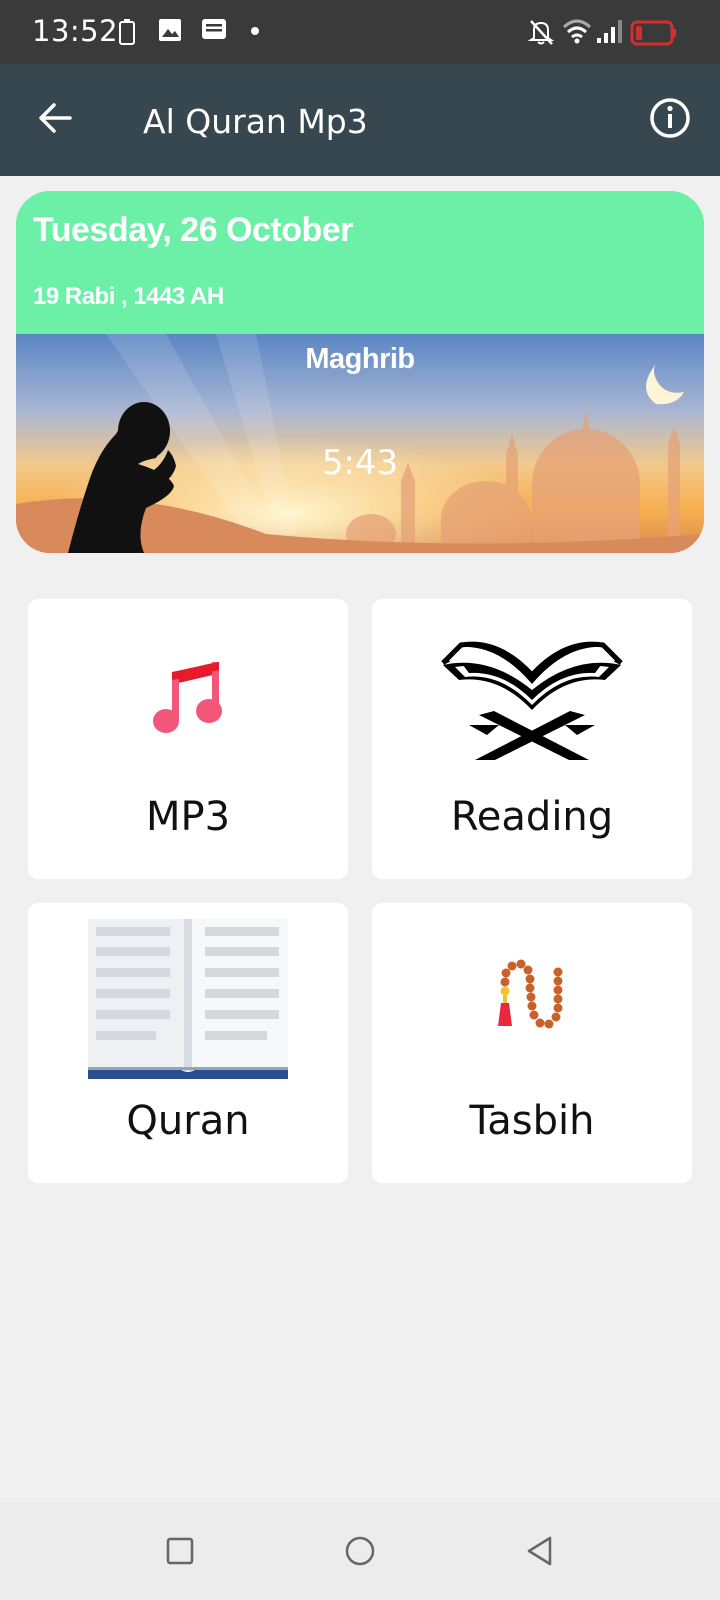 Image resolution: width=720 pixels, height=1600 pixels. Describe the element at coordinates (188, 739) in the screenshot. I see `menu-tile-mp3: MP3` at that location.